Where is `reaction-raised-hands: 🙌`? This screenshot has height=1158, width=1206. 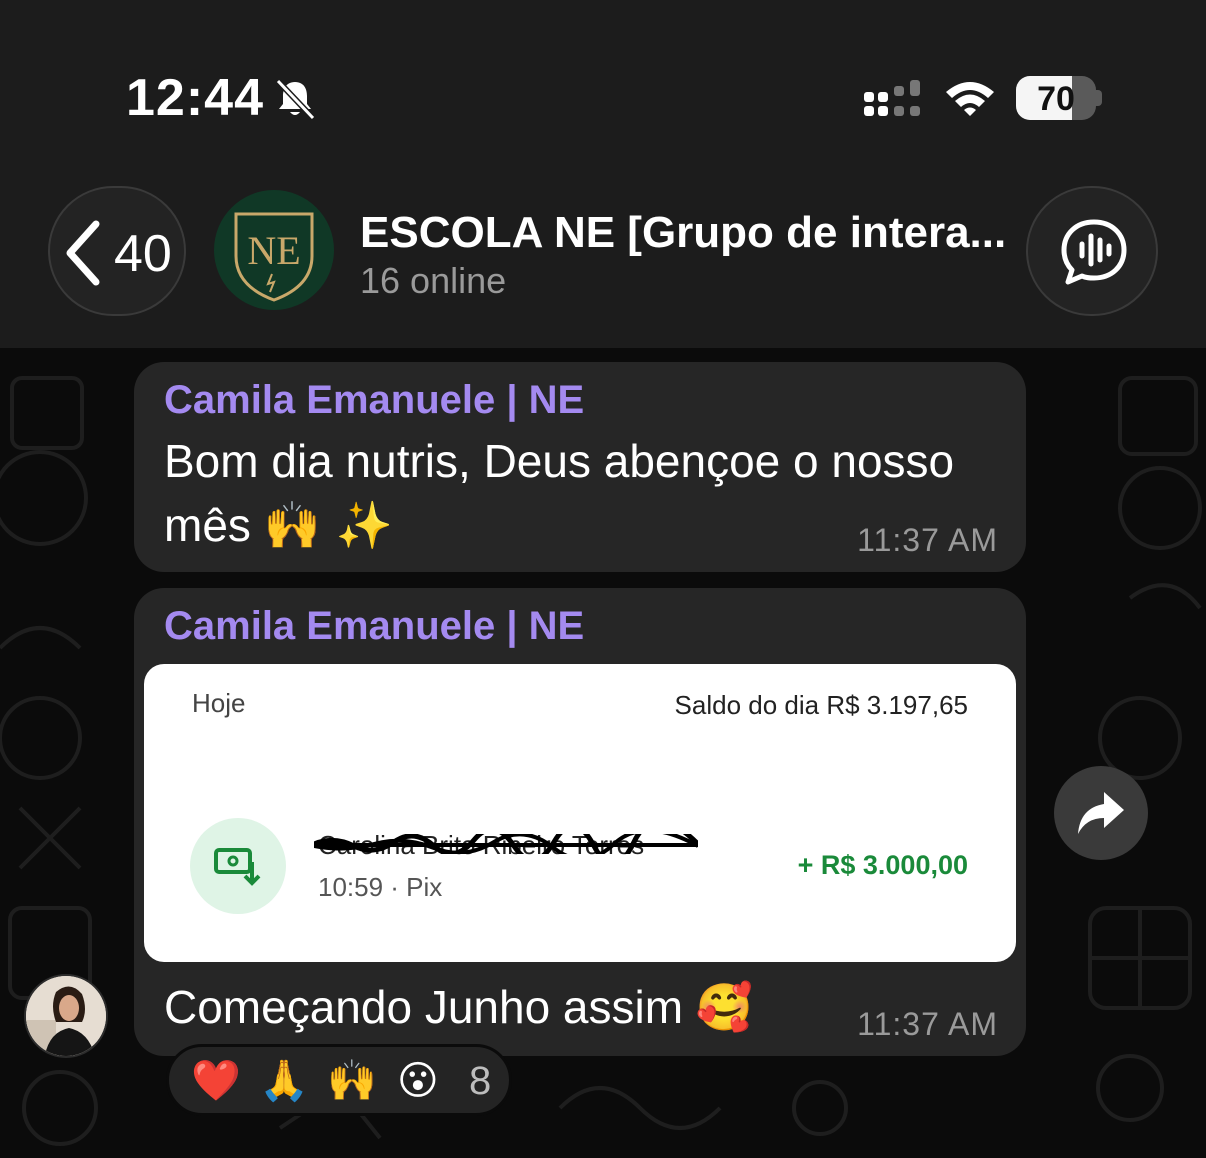
reaction-raised-hands: 🙌 is located at coordinates (352, 1081).